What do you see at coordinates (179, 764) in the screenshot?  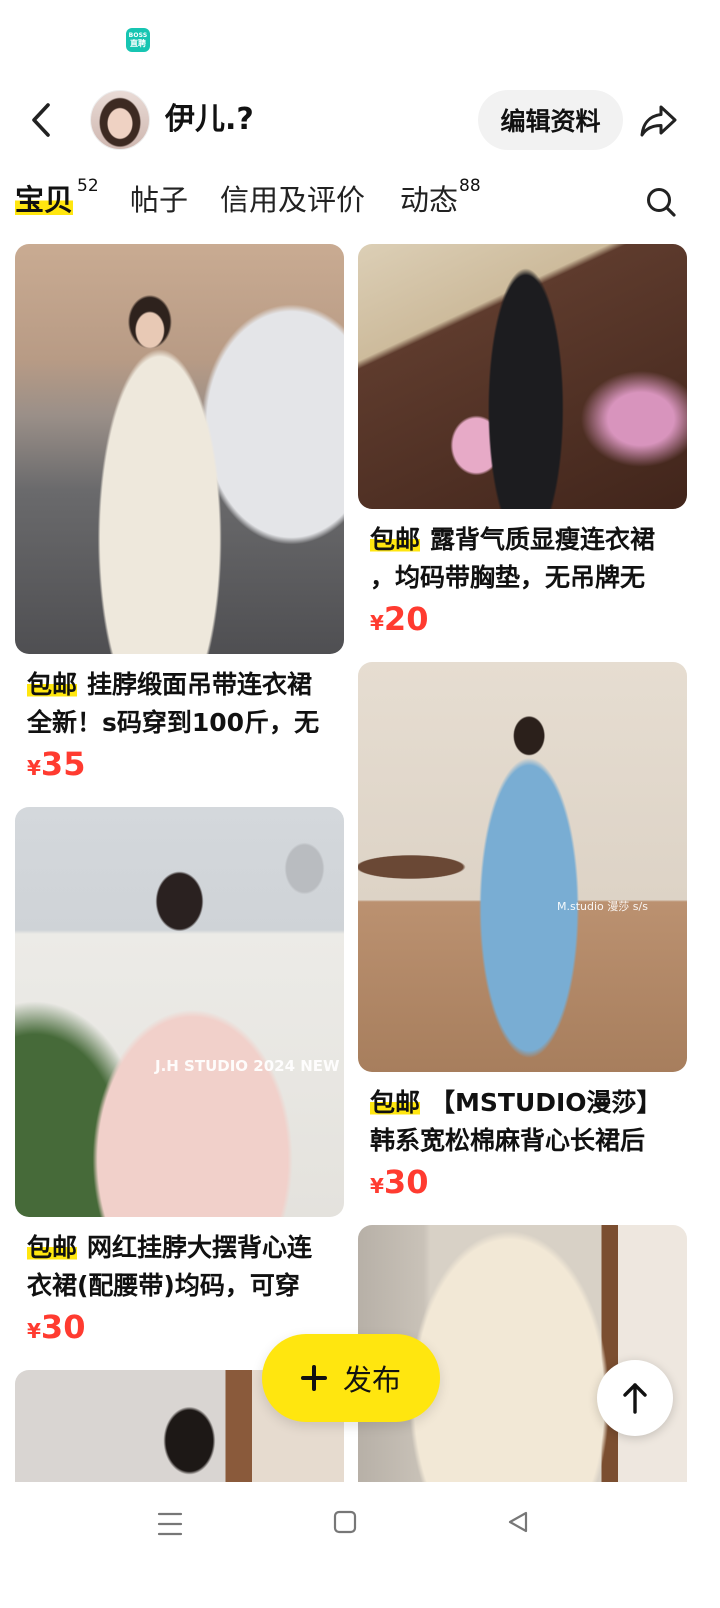 I see `listing-price: ¥35` at bounding box center [179, 764].